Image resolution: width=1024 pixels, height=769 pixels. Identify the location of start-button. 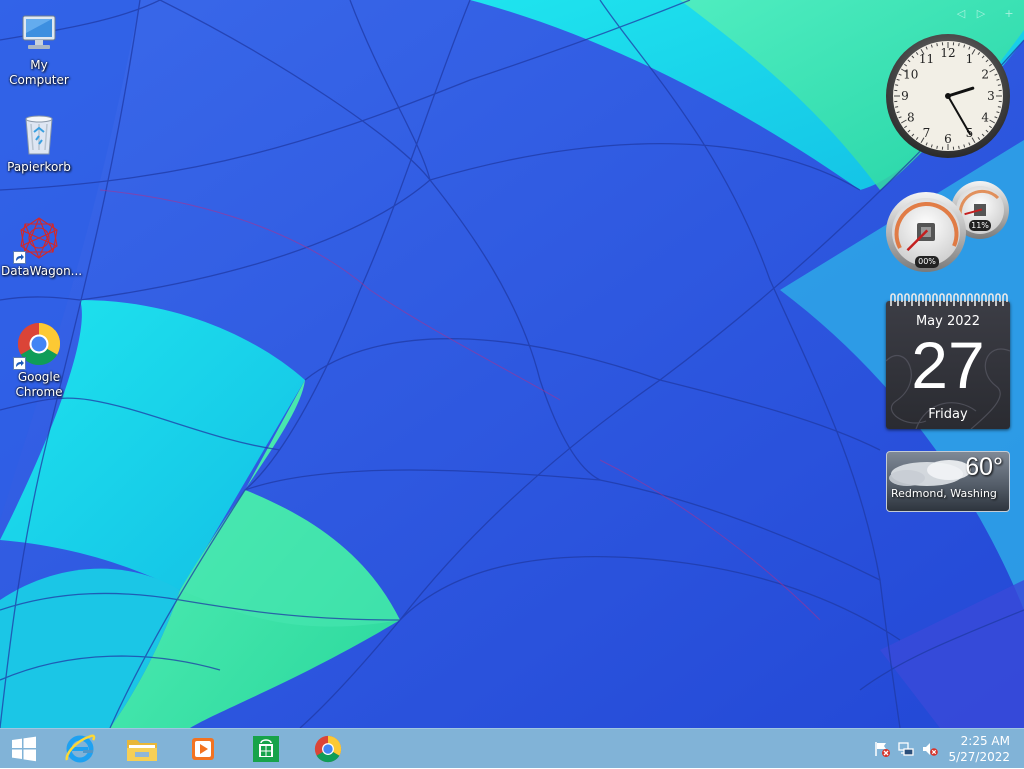
(24, 749).